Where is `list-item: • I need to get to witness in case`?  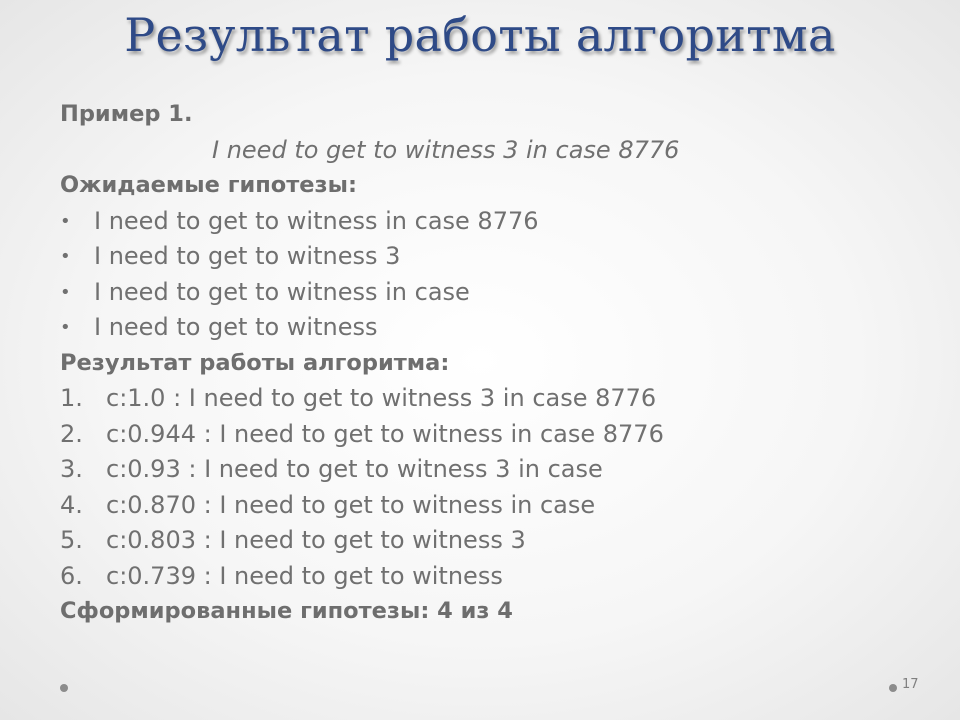 list-item: • I need to get to witness in case is located at coordinates (490, 293).